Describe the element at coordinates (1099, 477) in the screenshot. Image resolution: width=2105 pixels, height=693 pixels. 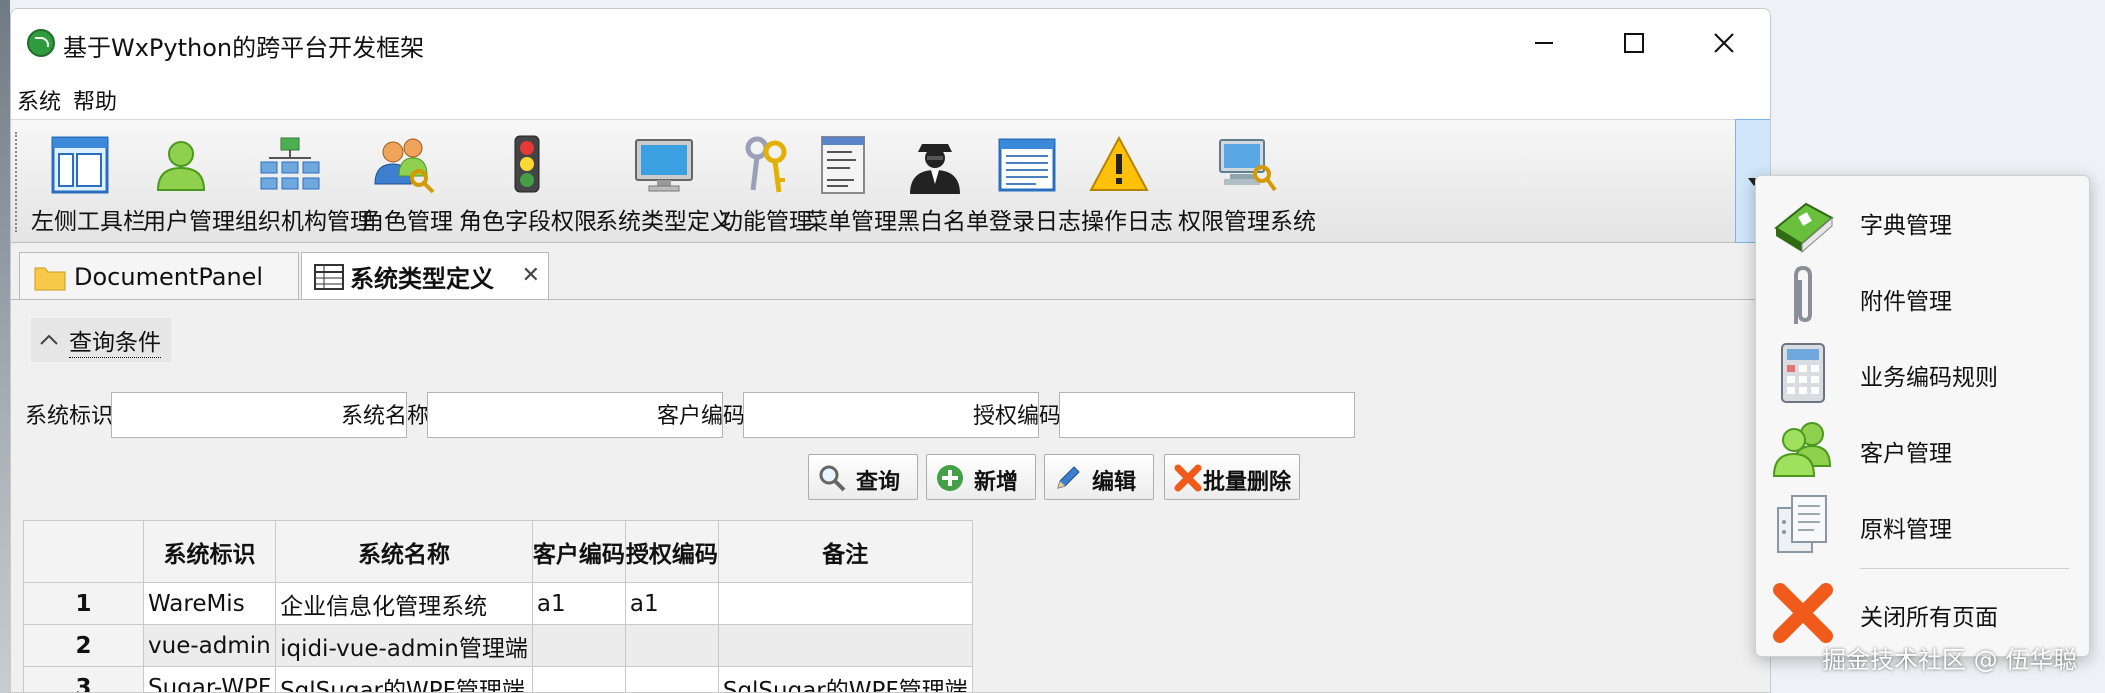
I see `edit-button: 编辑` at that location.